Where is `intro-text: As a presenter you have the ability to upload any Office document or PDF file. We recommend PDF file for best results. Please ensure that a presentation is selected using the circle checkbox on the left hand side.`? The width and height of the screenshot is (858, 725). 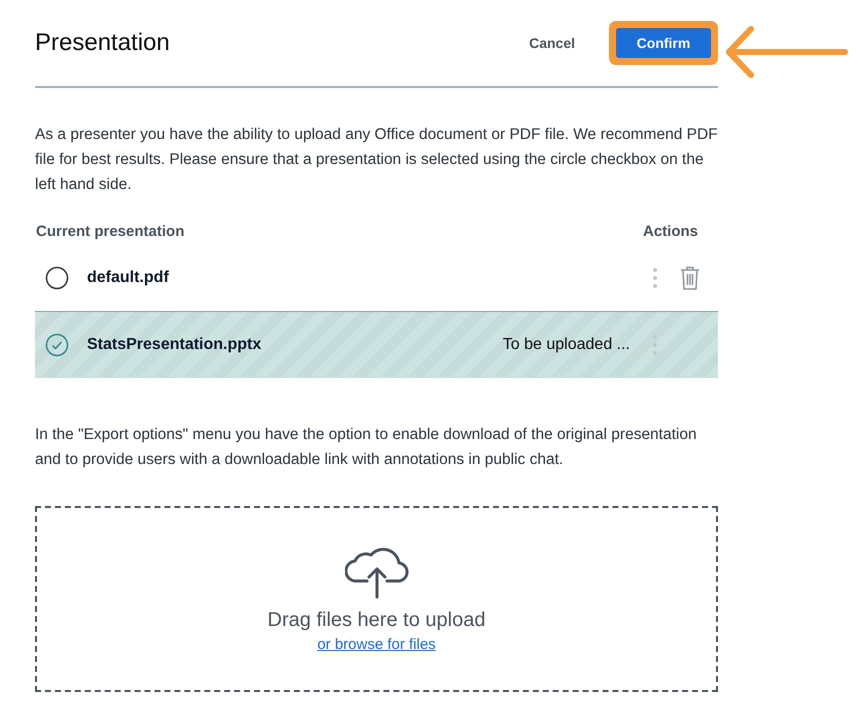 intro-text: As a presenter you have the ability to upload any Office document or PDF file. We recommend PDF file for best results. Please ensure that a presentation is selected using the circle checkbox on the left hand side. is located at coordinates (376, 160).